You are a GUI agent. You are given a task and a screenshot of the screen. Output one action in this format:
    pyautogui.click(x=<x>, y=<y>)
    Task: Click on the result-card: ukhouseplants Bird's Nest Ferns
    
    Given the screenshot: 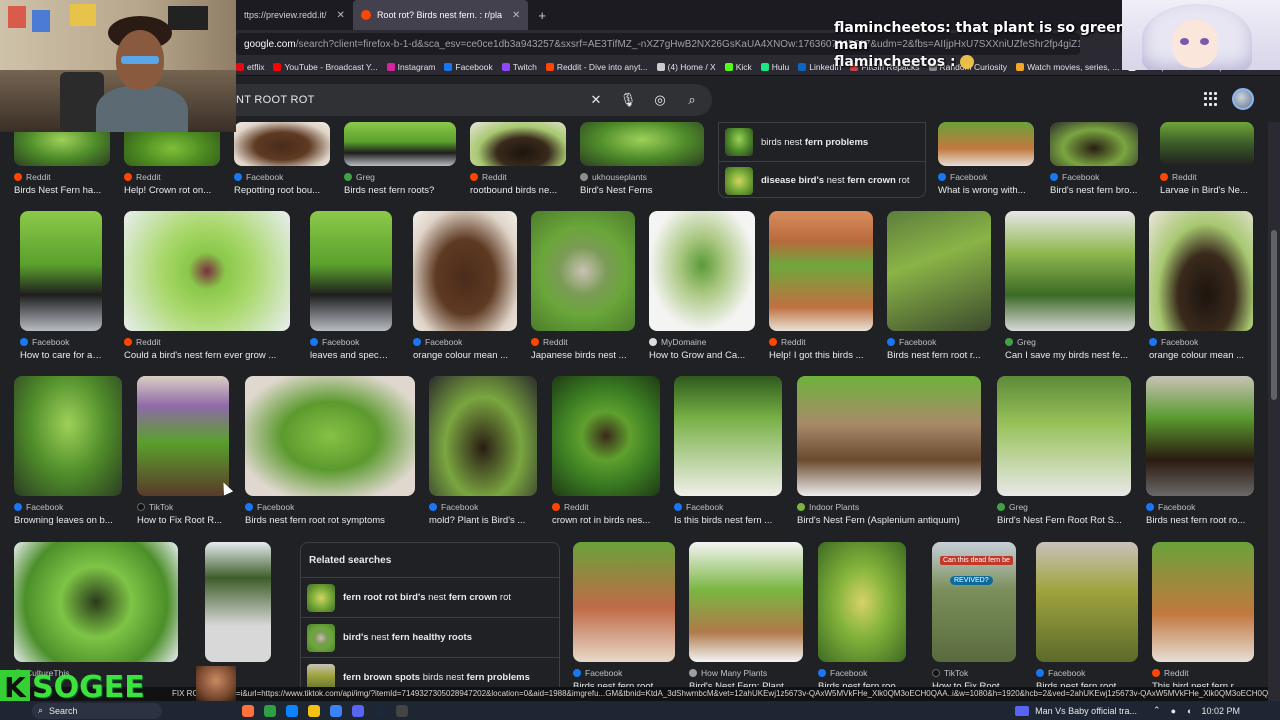 What is the action you would take?
    pyautogui.click(x=642, y=159)
    